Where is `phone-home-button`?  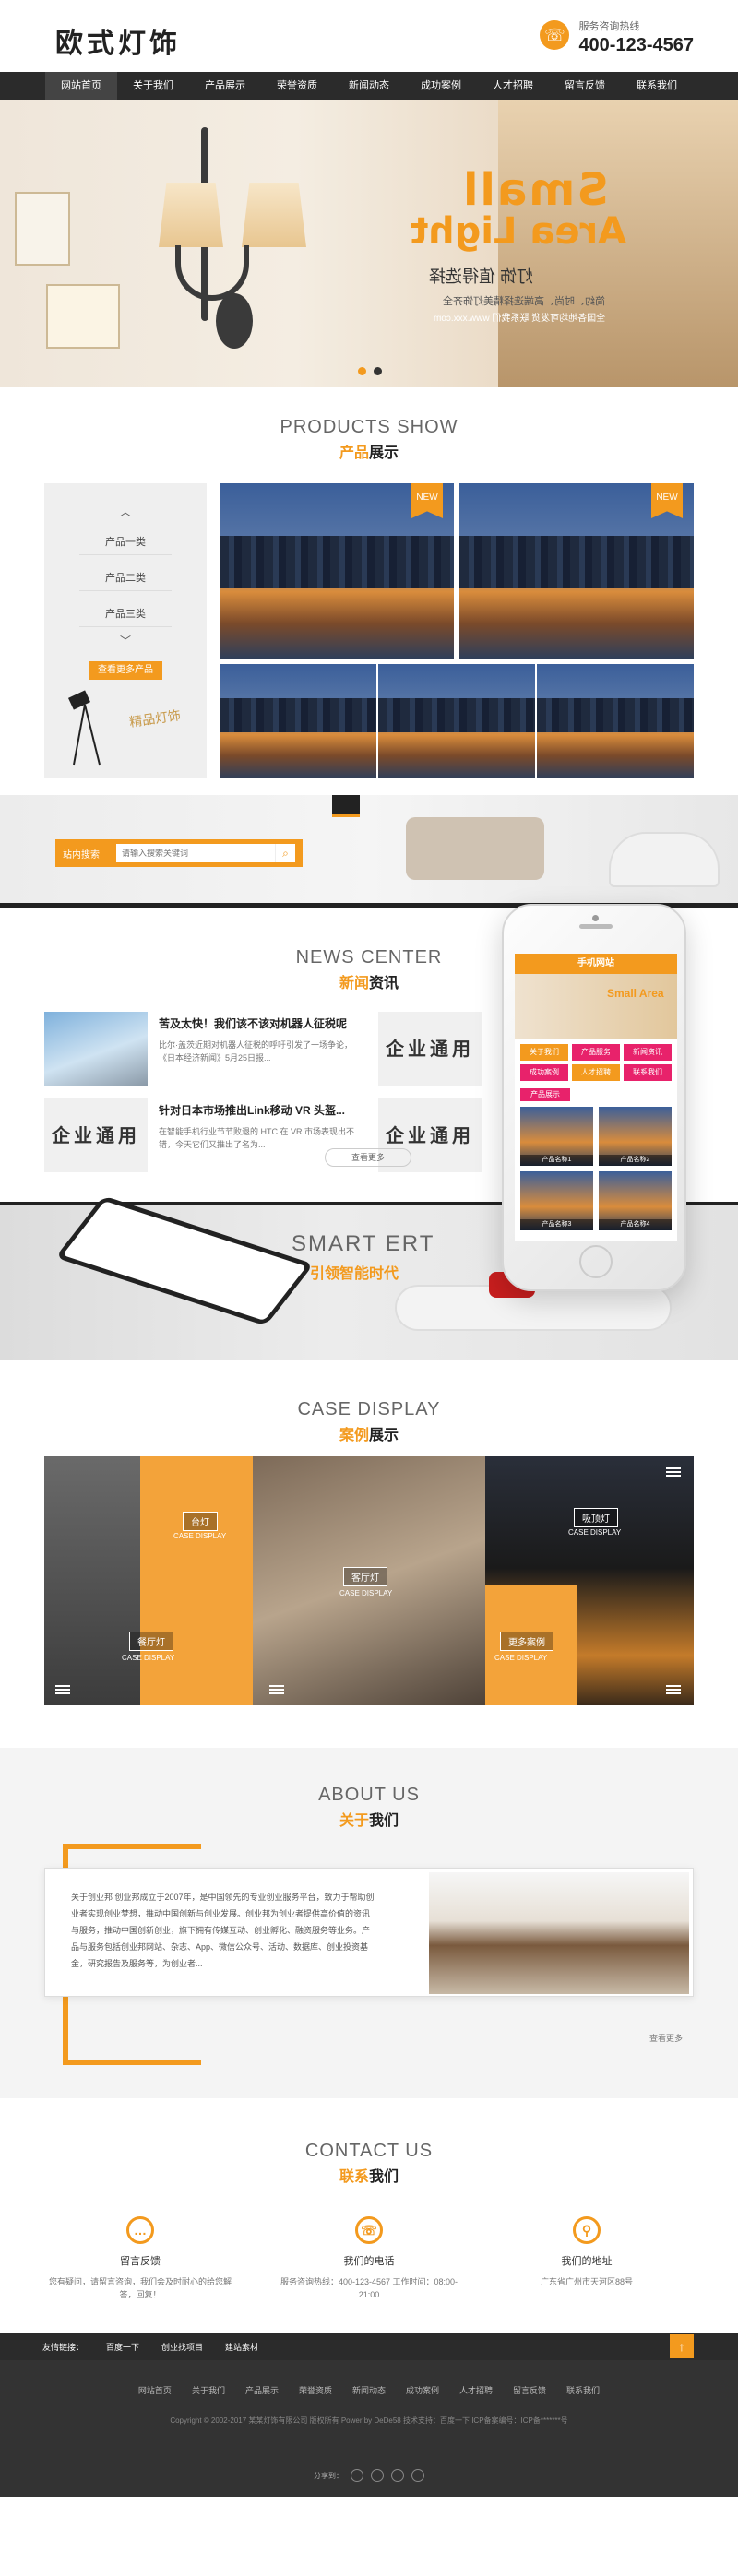
phone-home-button is located at coordinates (596, 1262).